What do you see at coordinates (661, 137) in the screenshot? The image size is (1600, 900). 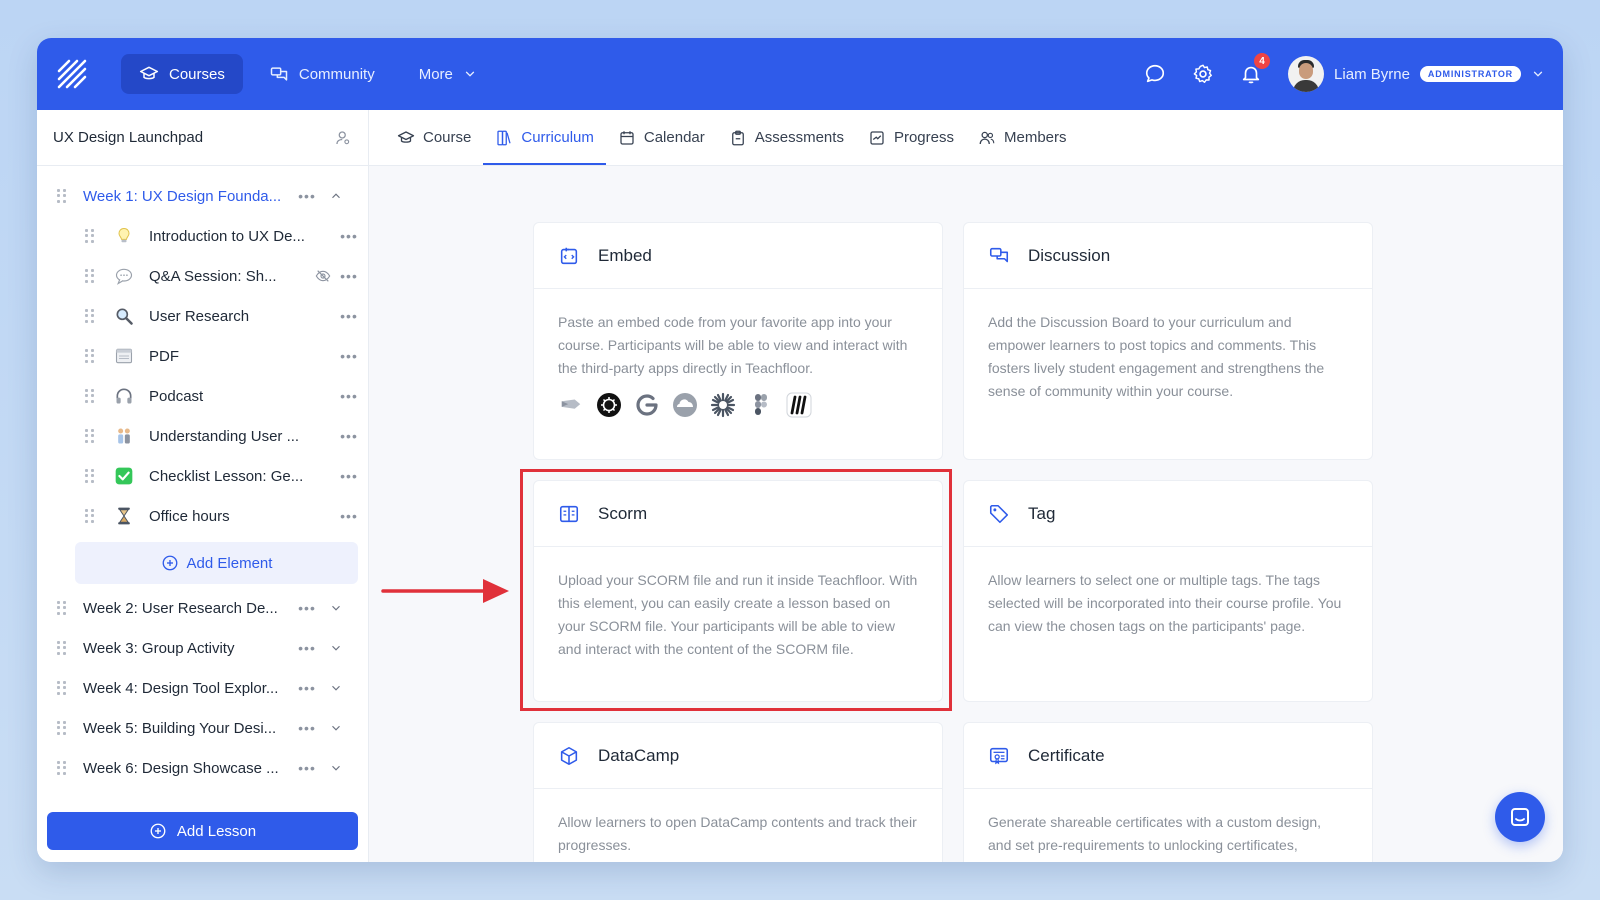 I see `tab-calendar: Calendar` at bounding box center [661, 137].